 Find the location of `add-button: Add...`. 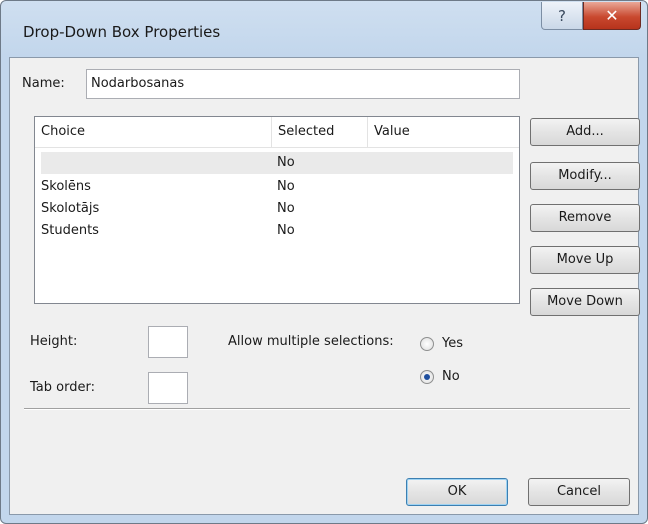

add-button: Add... is located at coordinates (585, 132).